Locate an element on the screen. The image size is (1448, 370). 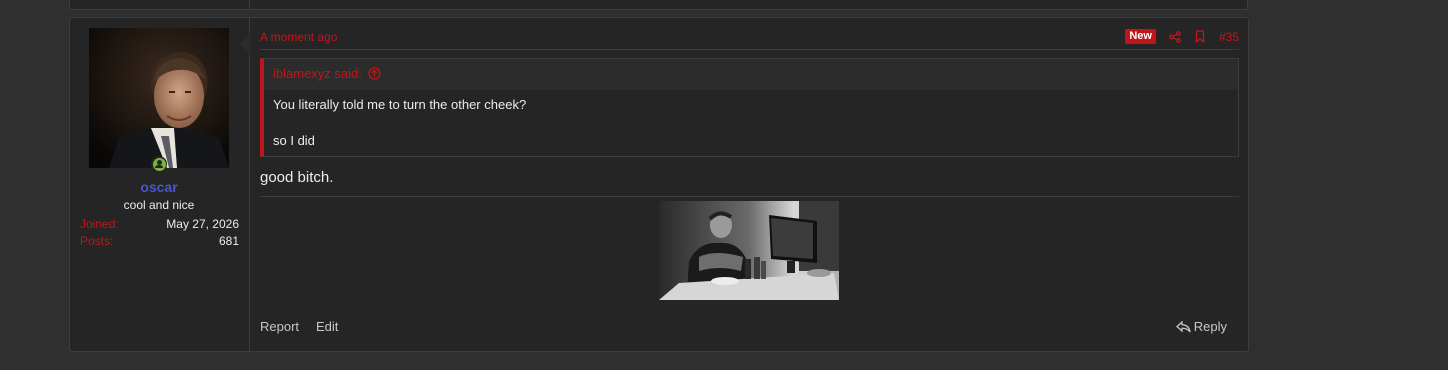
stat-value: May 27, 2026 is located at coordinates (202, 224).